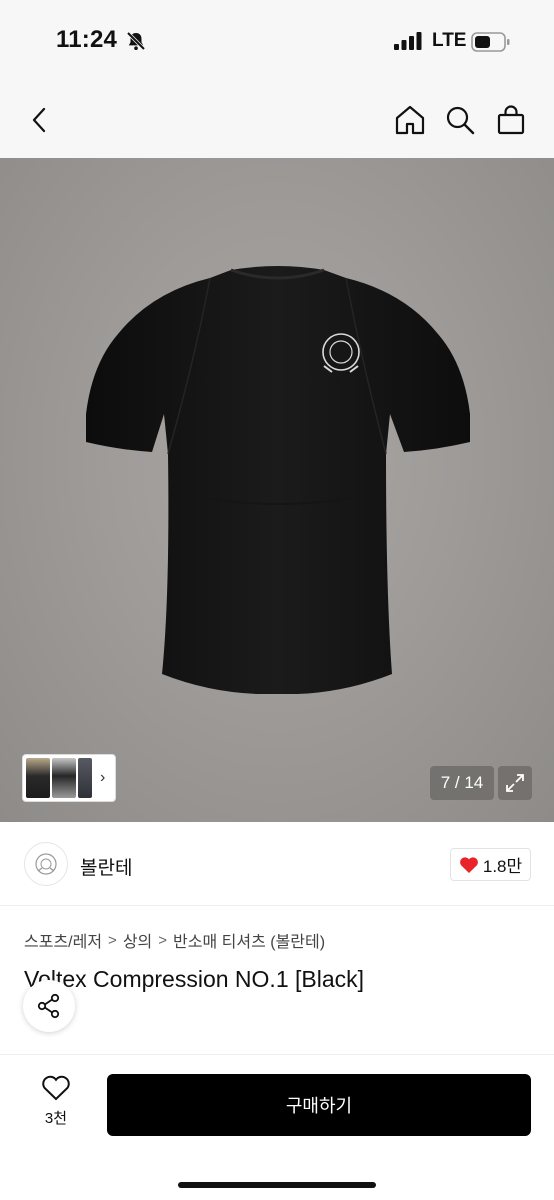  I want to click on search-button, so click(460, 120).